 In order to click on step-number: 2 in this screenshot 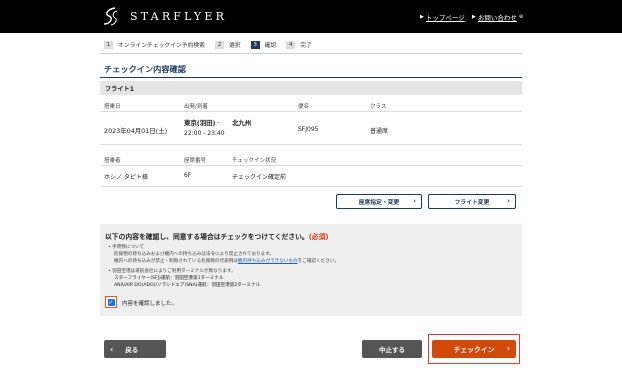, I will do `click(219, 44)`.